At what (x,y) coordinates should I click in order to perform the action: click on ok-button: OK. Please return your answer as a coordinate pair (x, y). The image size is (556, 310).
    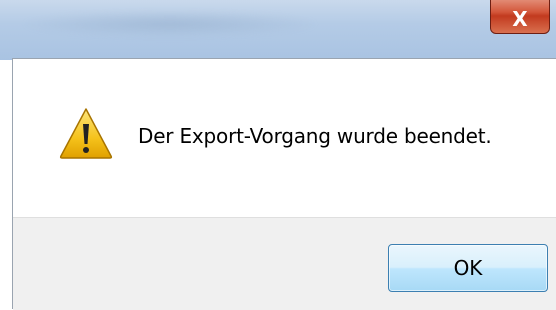
    Looking at the image, I should click on (468, 268).